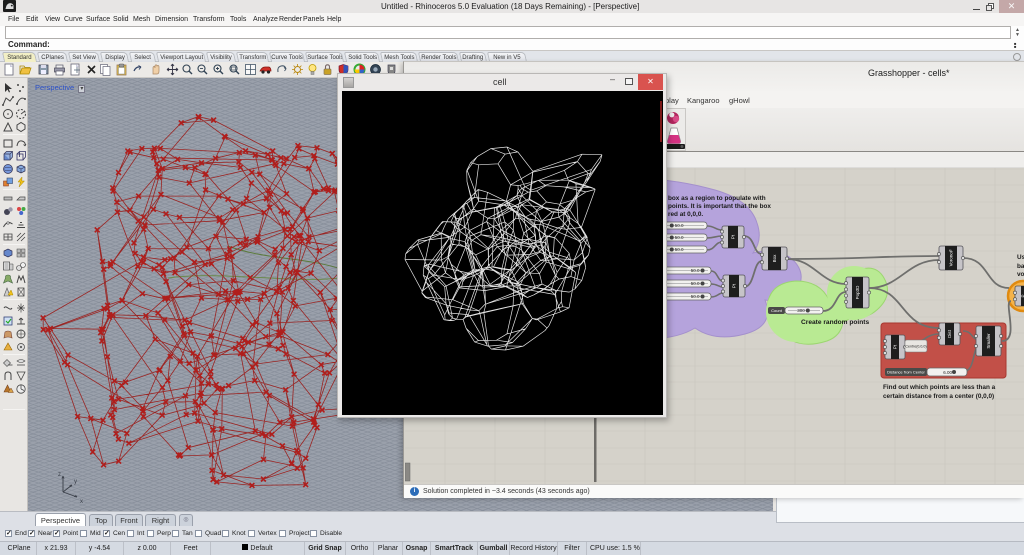  I want to click on svg-text: Count, so click(777, 310).